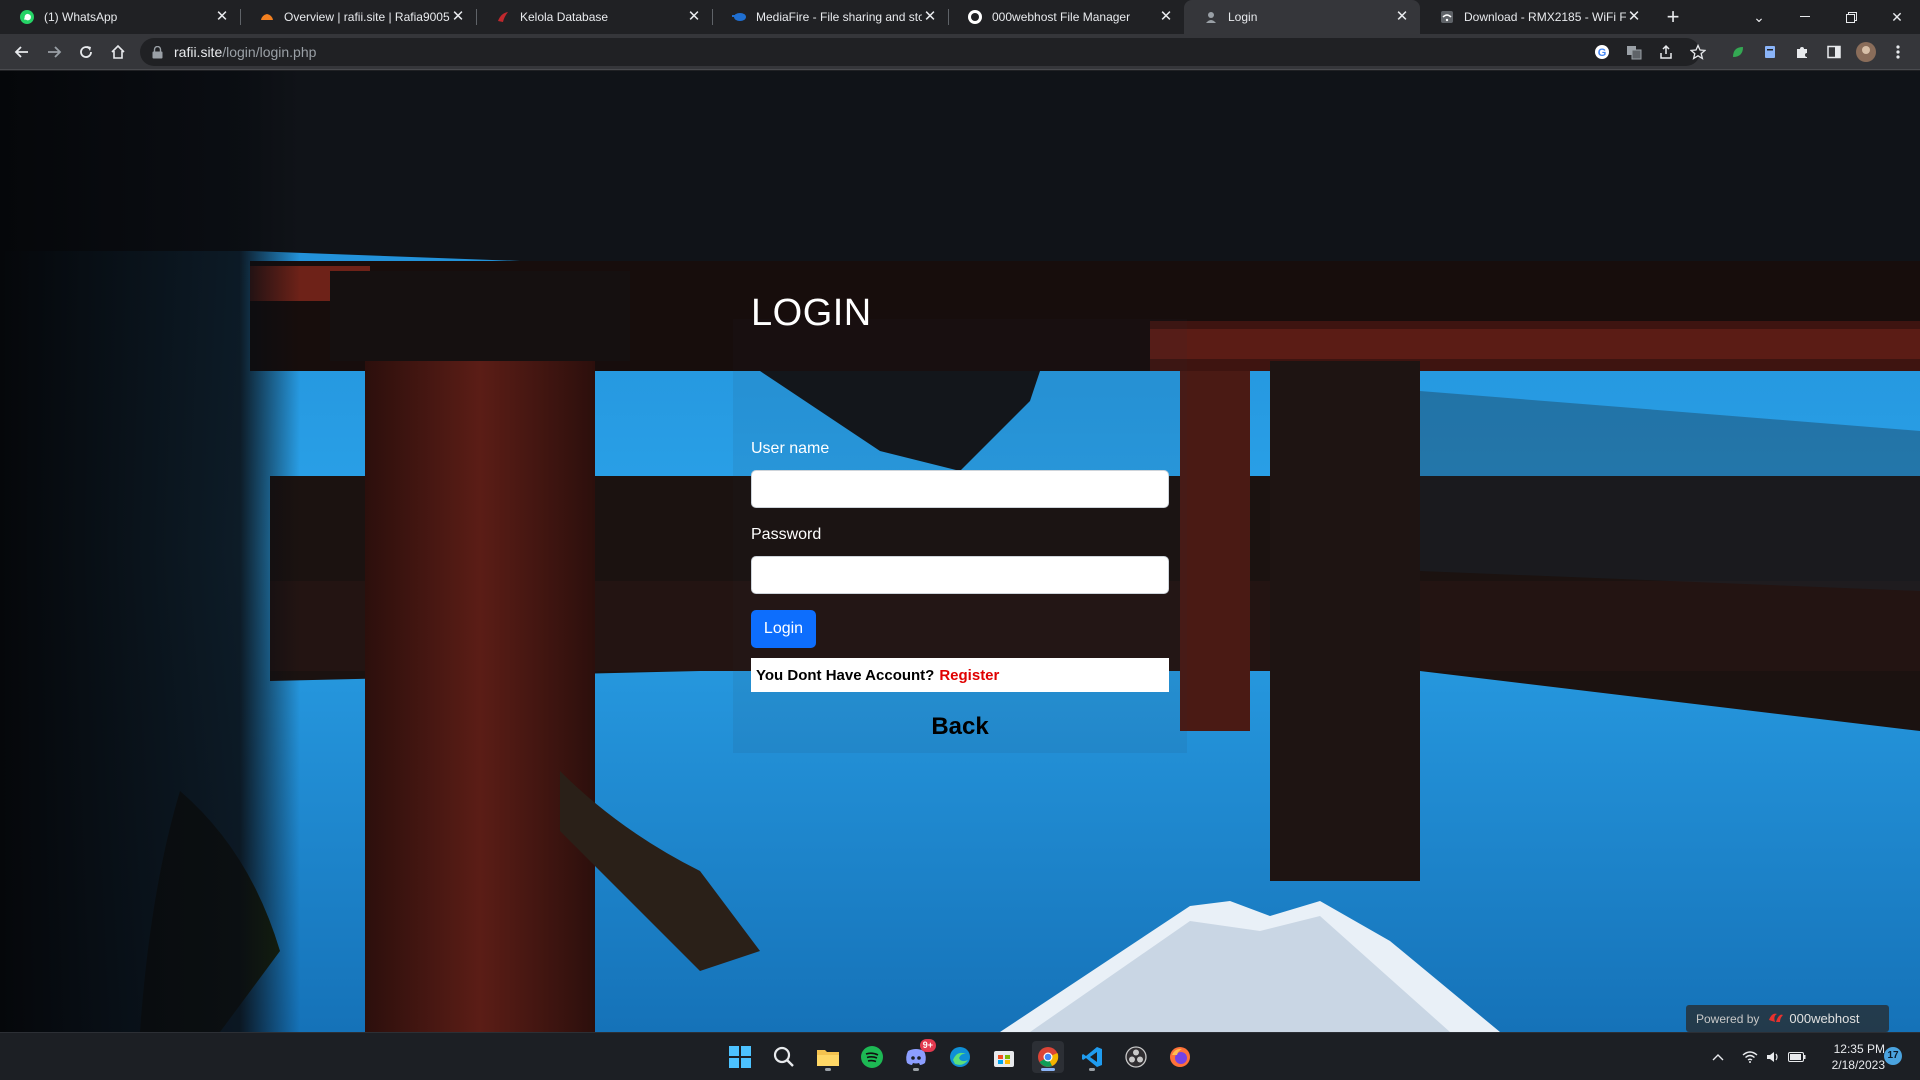 This screenshot has height=1080, width=1920. Describe the element at coordinates (81, 17) in the screenshot. I see `tab-title: (1) WhatsApp` at that location.